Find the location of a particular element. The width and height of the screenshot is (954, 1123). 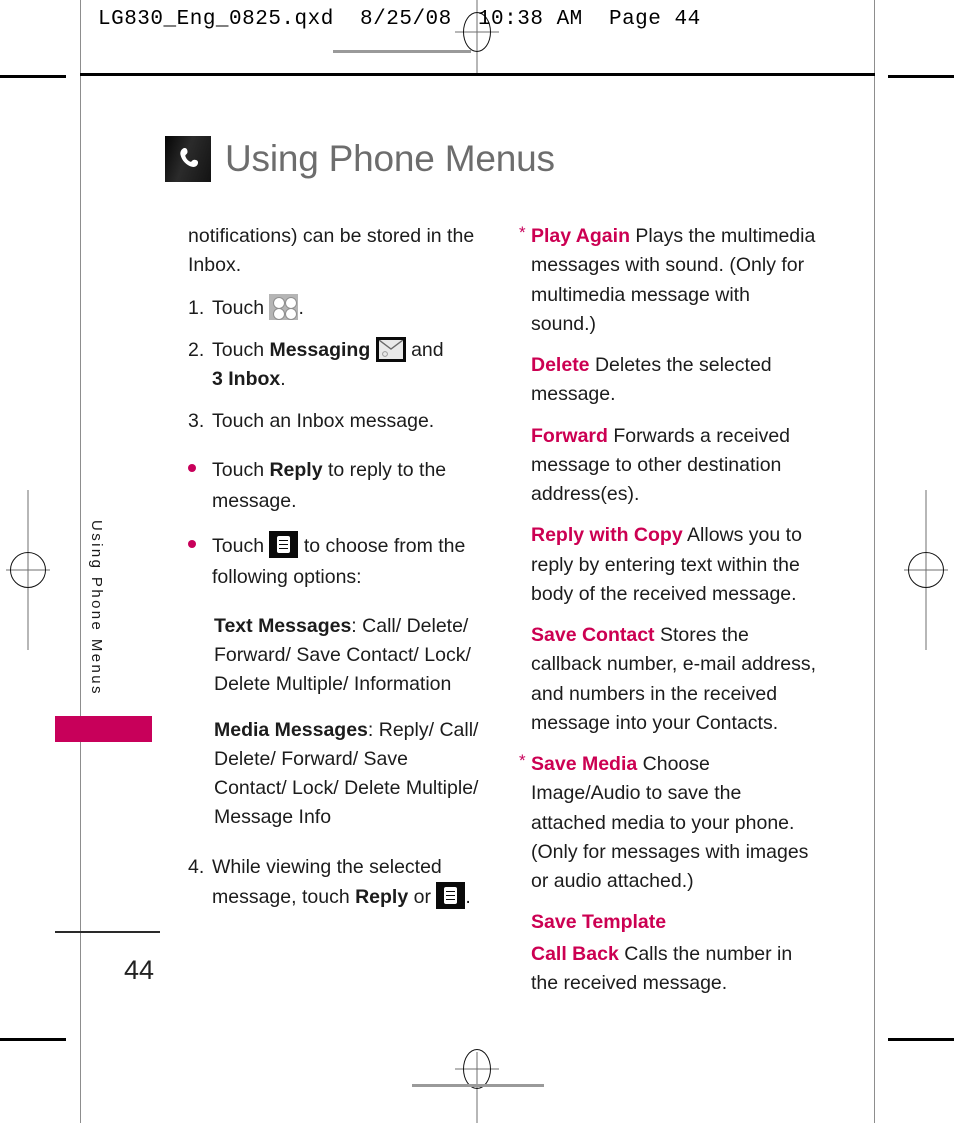

step-4-post: . is located at coordinates (468, 896).